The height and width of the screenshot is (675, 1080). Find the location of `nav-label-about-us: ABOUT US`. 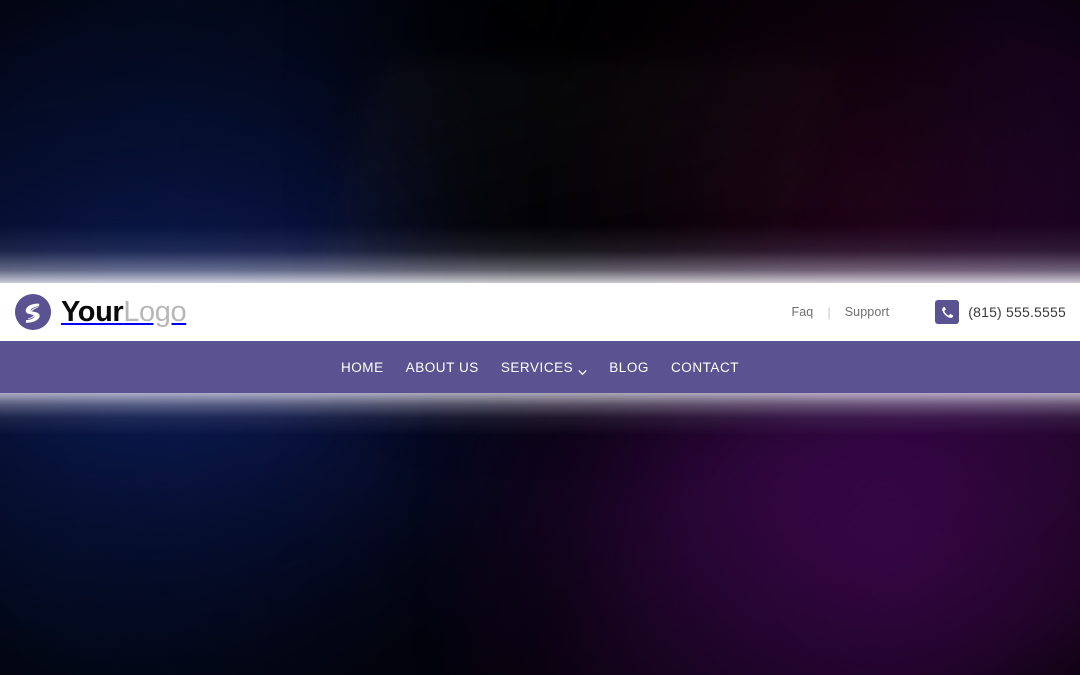

nav-label-about-us: ABOUT US is located at coordinates (442, 367).